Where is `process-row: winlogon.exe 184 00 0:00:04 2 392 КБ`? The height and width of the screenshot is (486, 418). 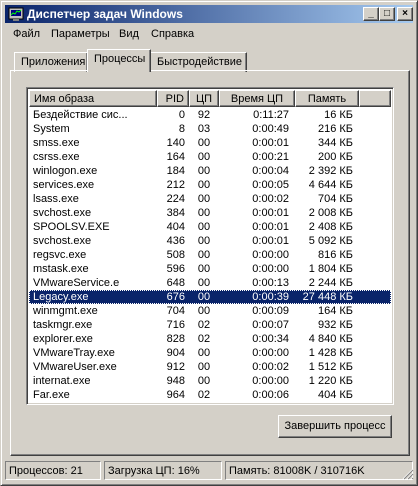 process-row: winlogon.exe 184 00 0:00:04 2 392 КБ is located at coordinates (210, 171).